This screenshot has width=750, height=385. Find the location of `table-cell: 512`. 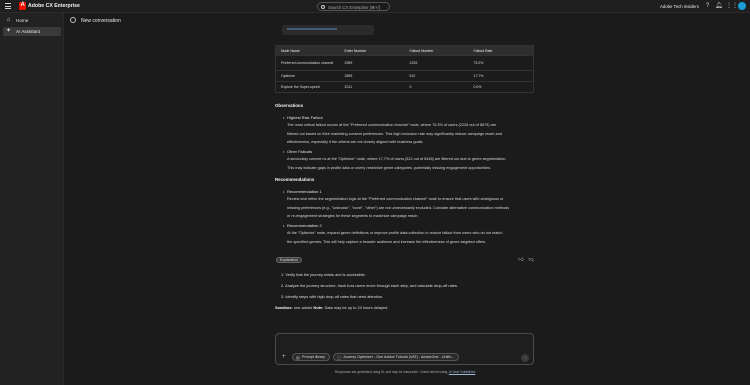

table-cell: 512 is located at coordinates (436, 76).